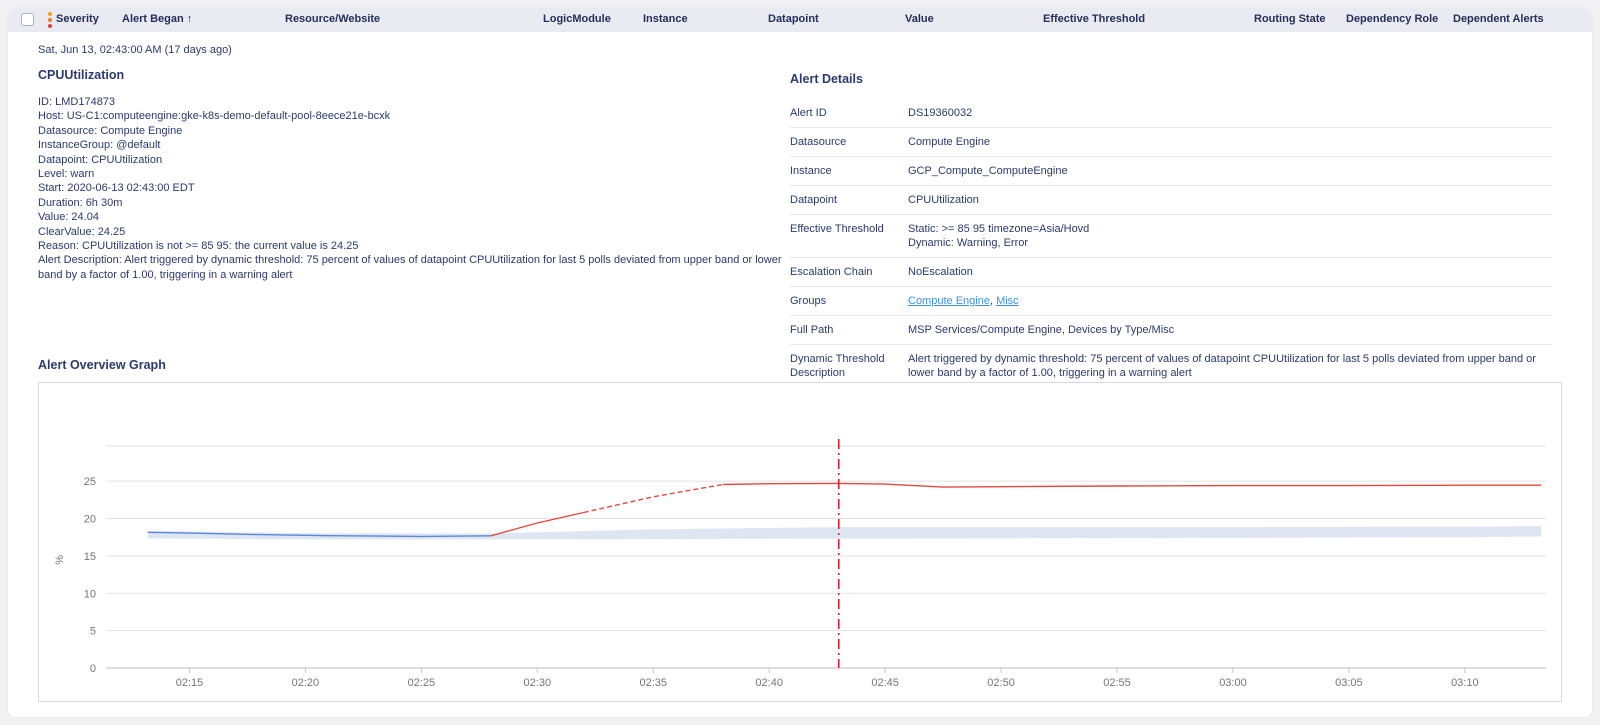 The image size is (1600, 725). What do you see at coordinates (157, 19) in the screenshot?
I see `column-header-alert-began: Alert Began ↑` at bounding box center [157, 19].